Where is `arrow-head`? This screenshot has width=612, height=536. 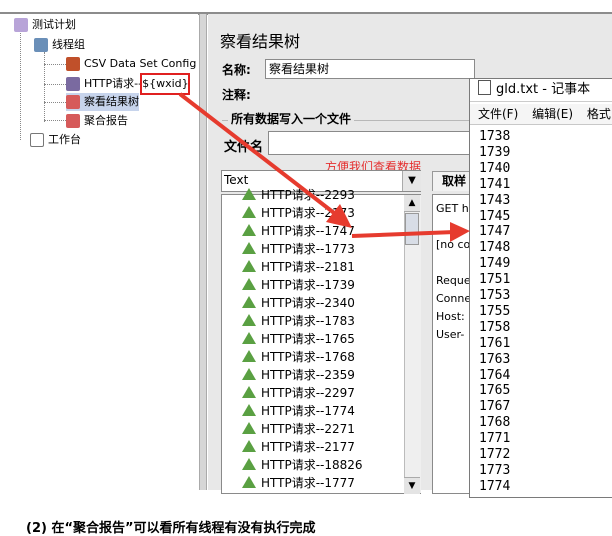 arrow-head is located at coordinates (460, 232).